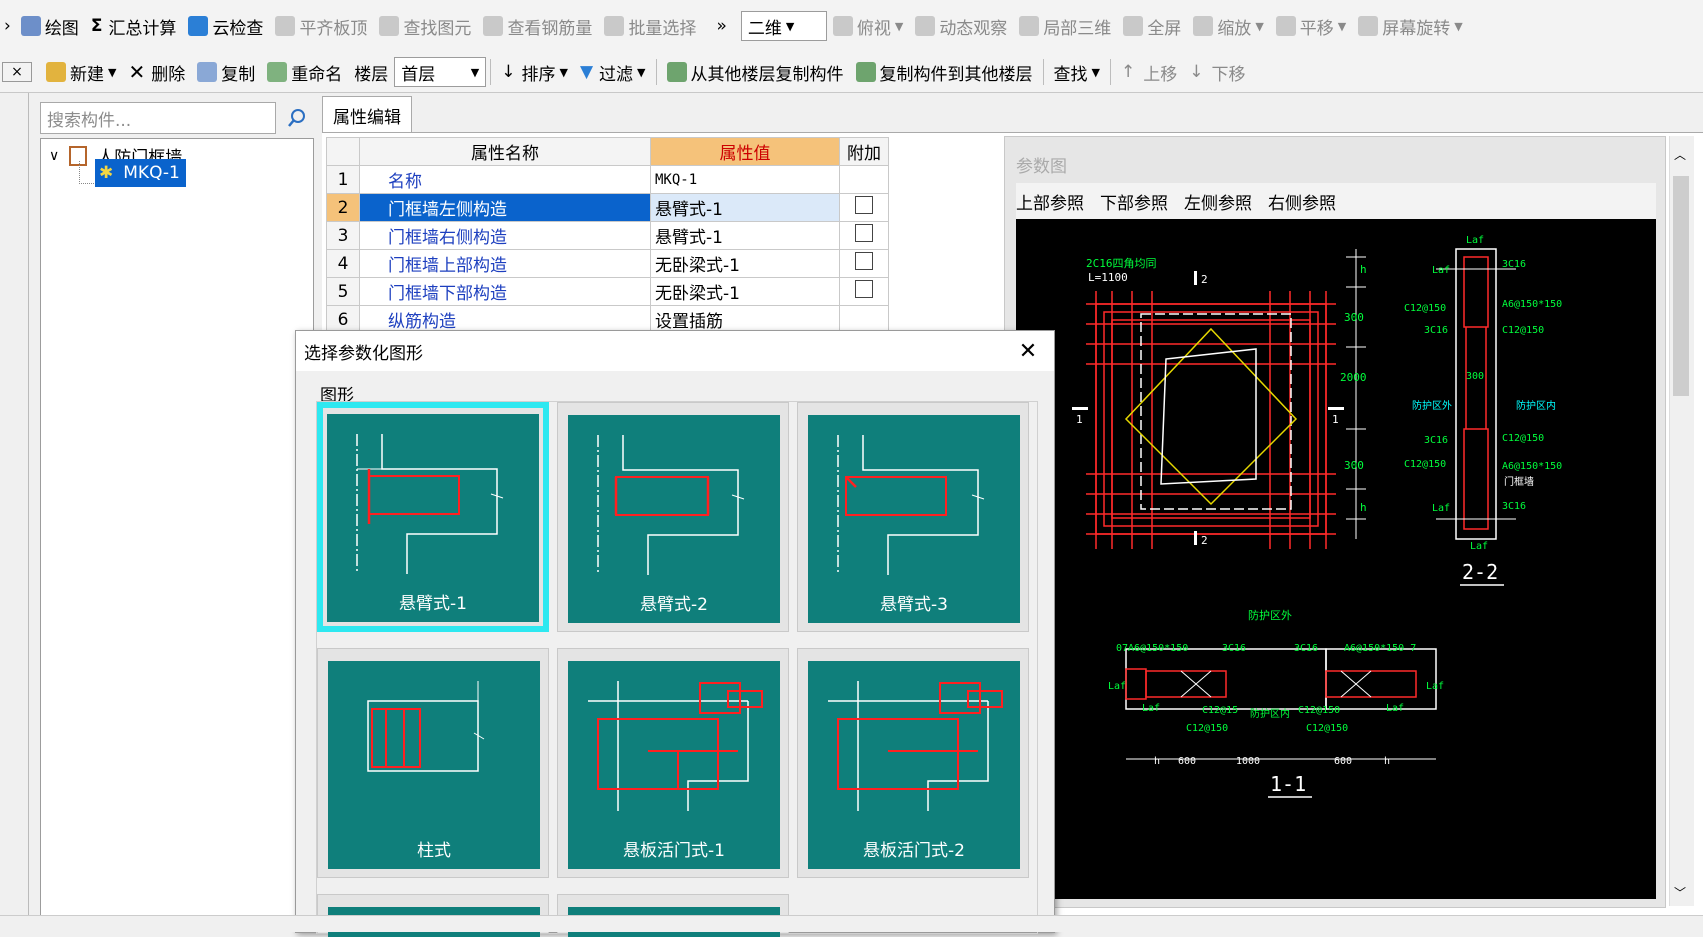 The image size is (1703, 937). I want to click on draw-button: 绘图, so click(50, 26).